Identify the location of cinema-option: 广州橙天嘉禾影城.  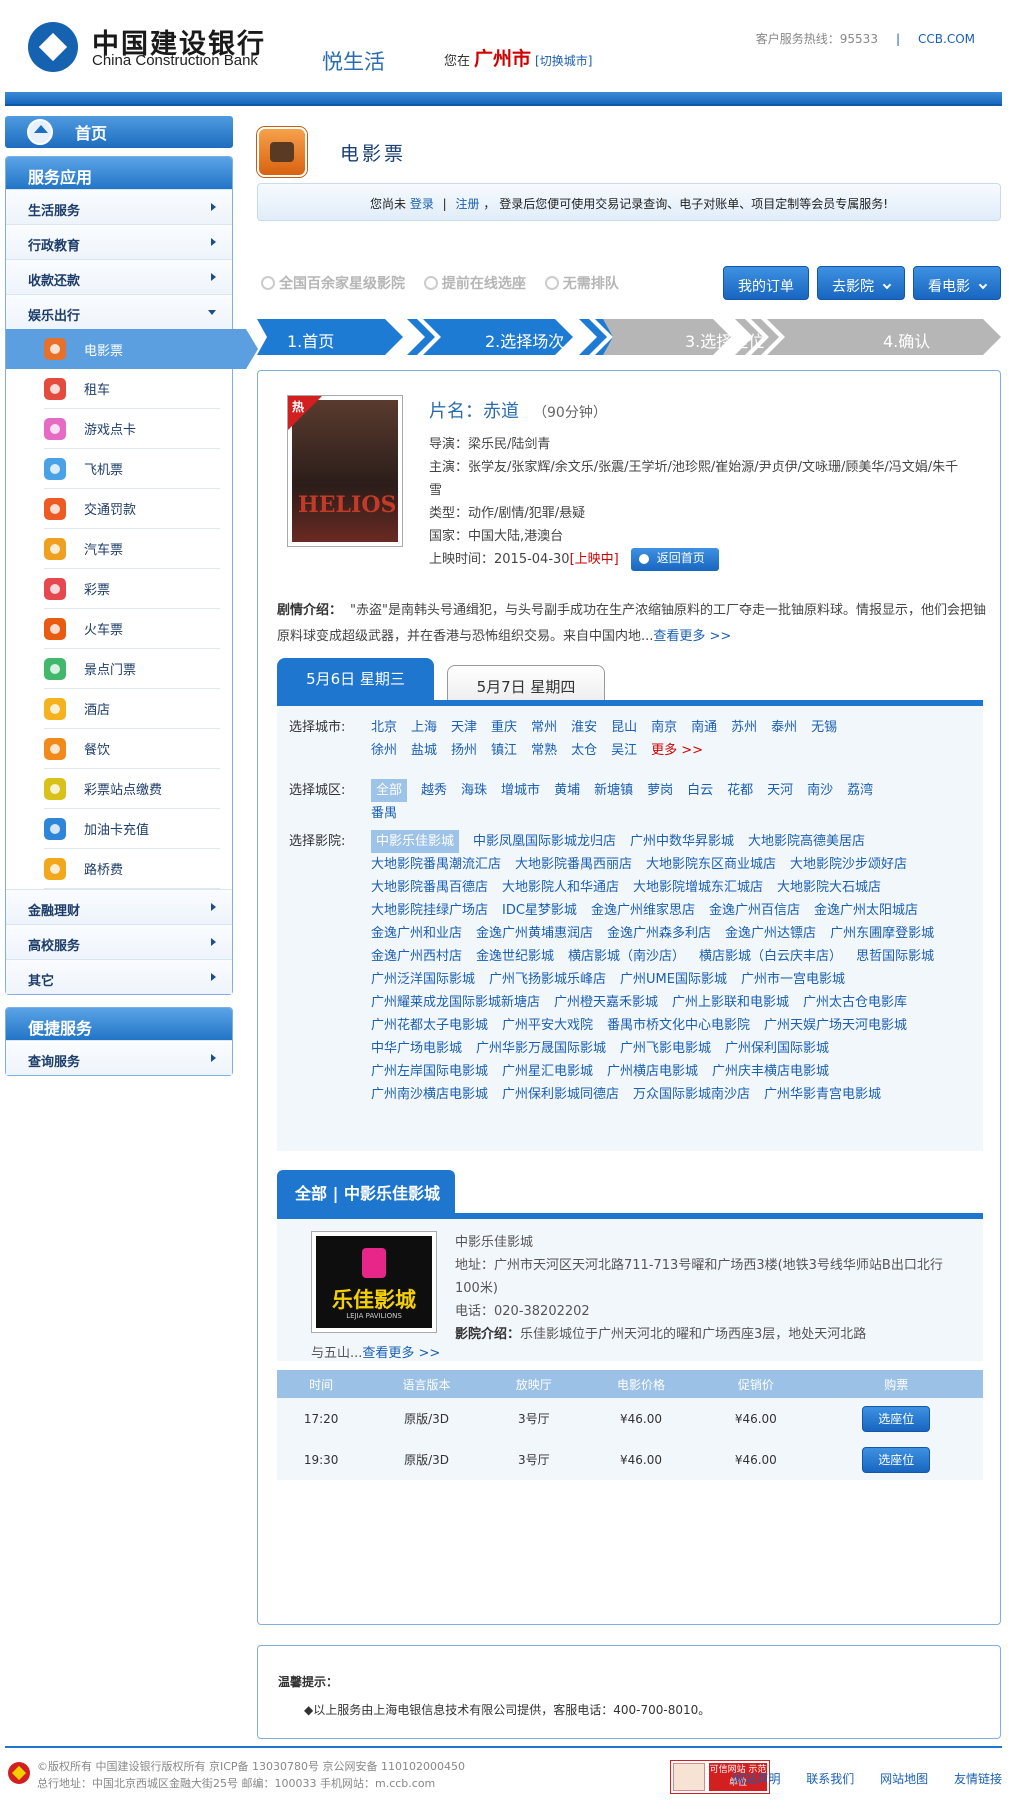
(606, 1002).